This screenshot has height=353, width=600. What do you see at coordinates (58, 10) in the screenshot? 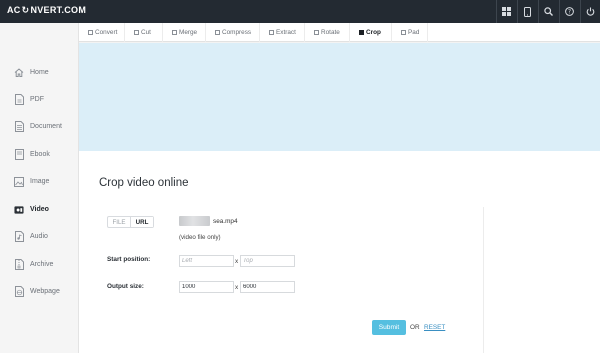
I see `logo-text-right: NVERT.COM` at bounding box center [58, 10].